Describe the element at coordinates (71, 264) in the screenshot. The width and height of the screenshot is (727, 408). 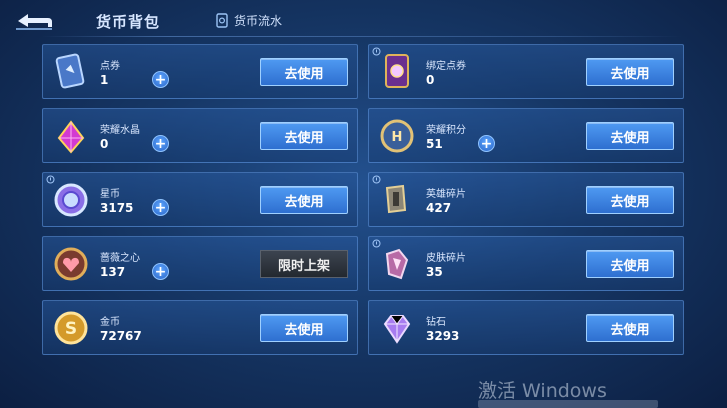
I see `rose-heart-coin-icon` at that location.